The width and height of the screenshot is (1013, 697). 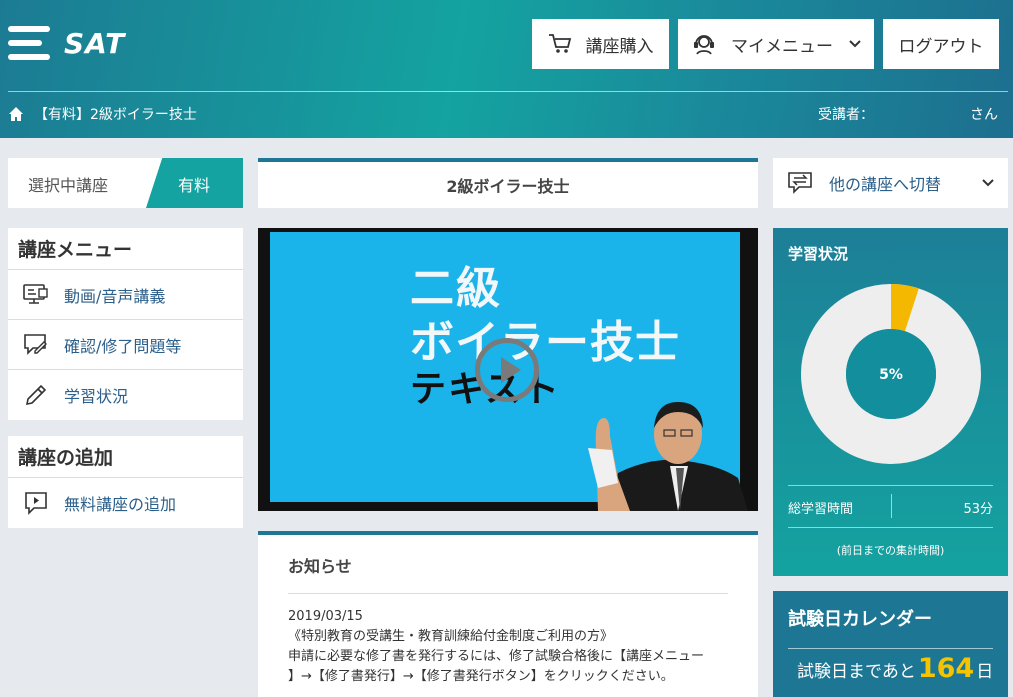 I want to click on lecturer-image, so click(x=668, y=456).